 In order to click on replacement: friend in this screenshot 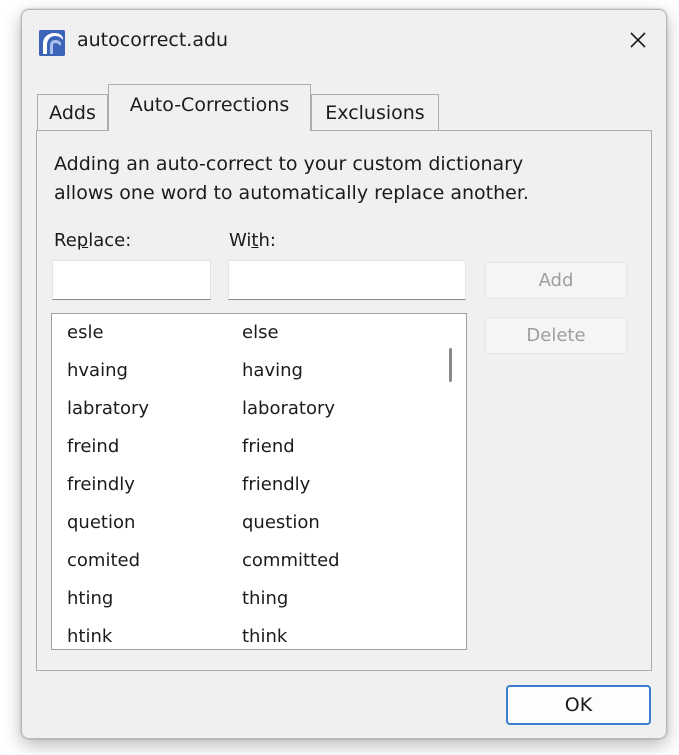, I will do `click(268, 446)`.